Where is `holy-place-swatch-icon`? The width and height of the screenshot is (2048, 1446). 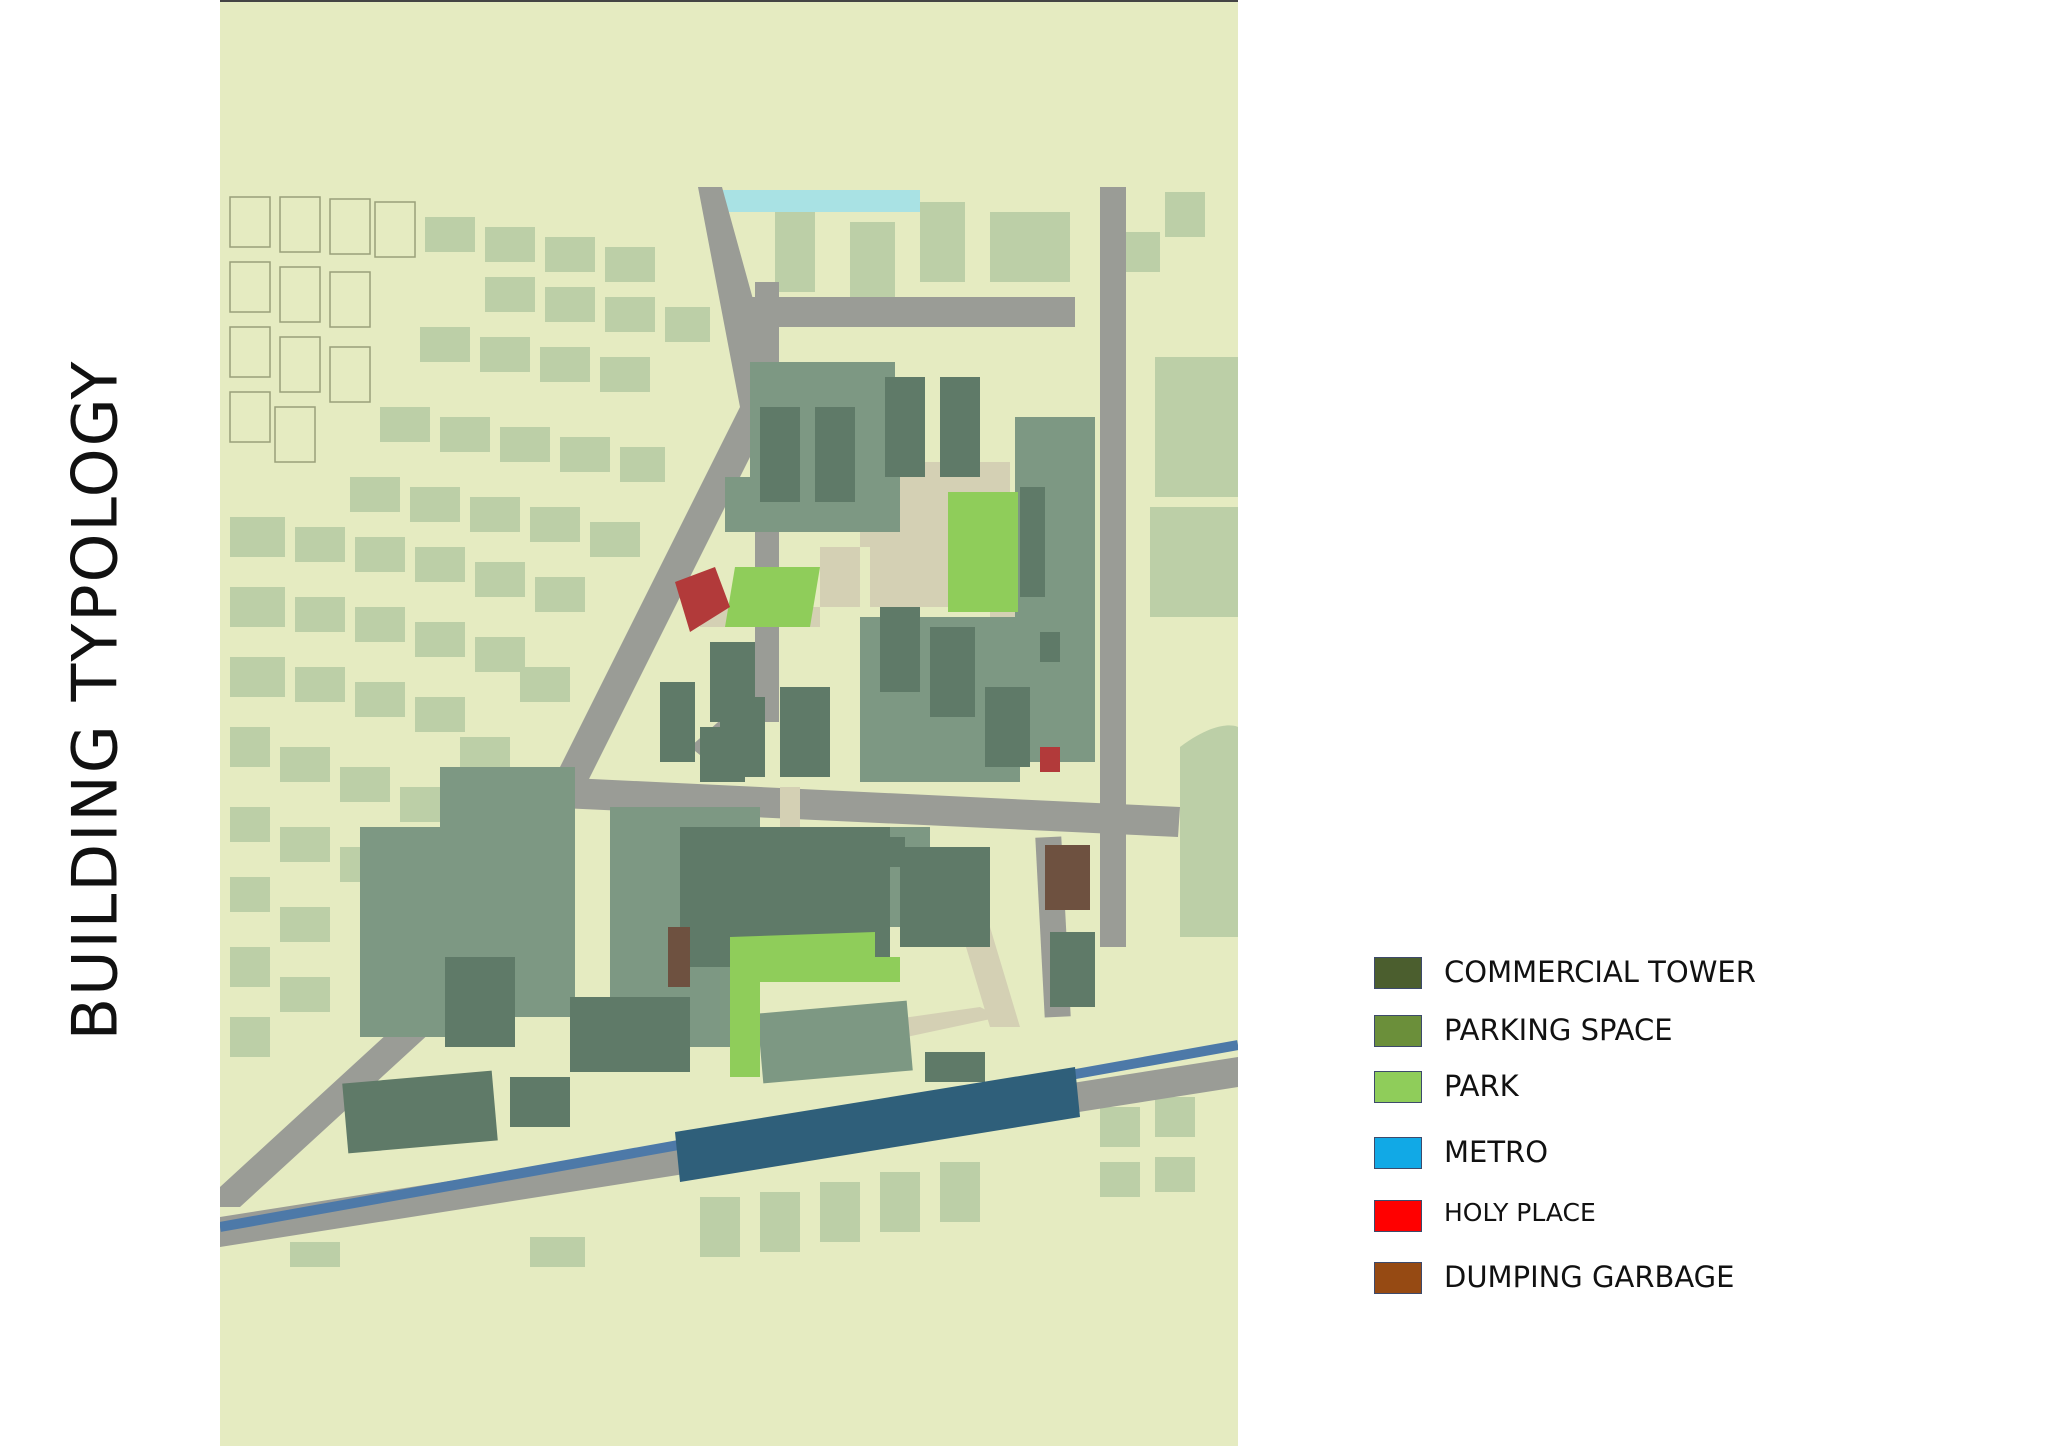
holy-place-swatch-icon is located at coordinates (1398, 1216).